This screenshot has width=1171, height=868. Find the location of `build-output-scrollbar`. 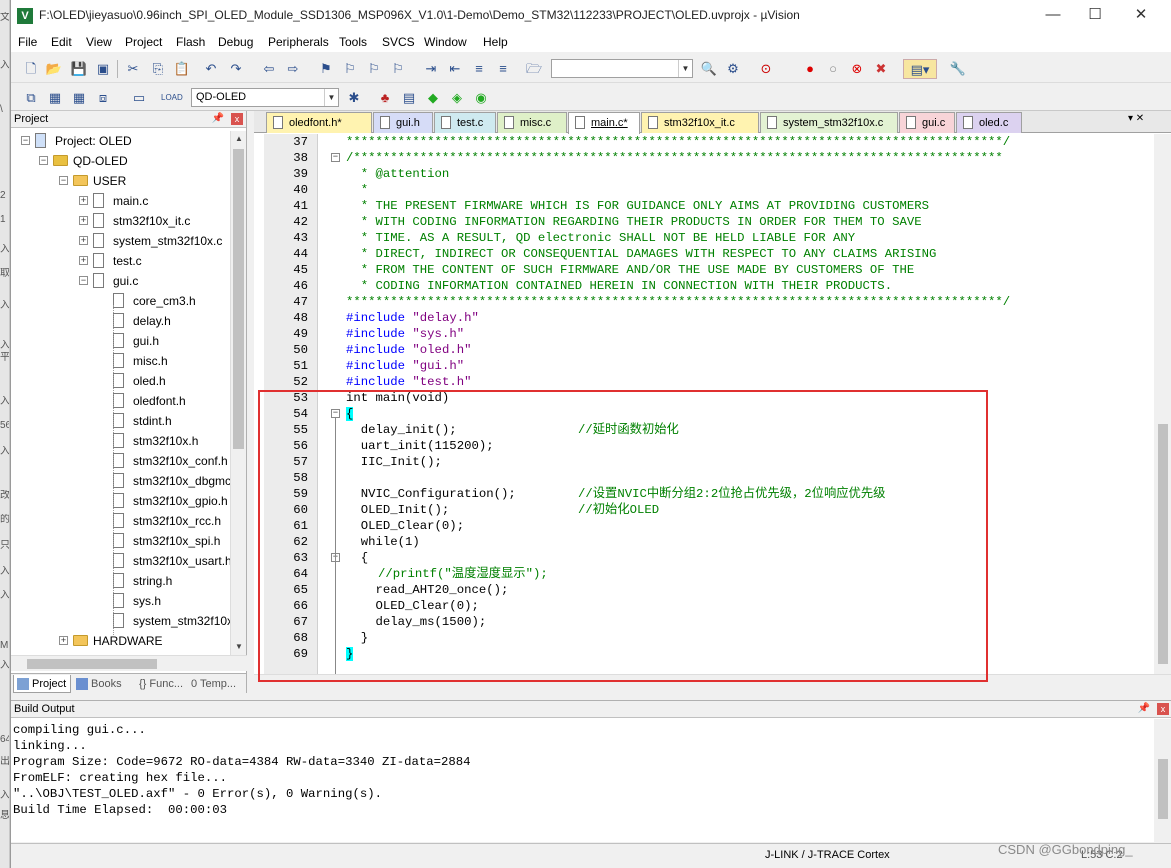

build-output-scrollbar is located at coordinates (1162, 781).